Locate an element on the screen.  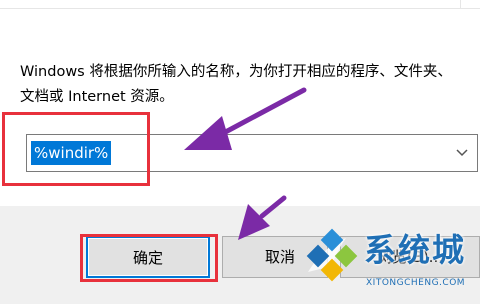
ok-highlight-box is located at coordinates (149, 258).